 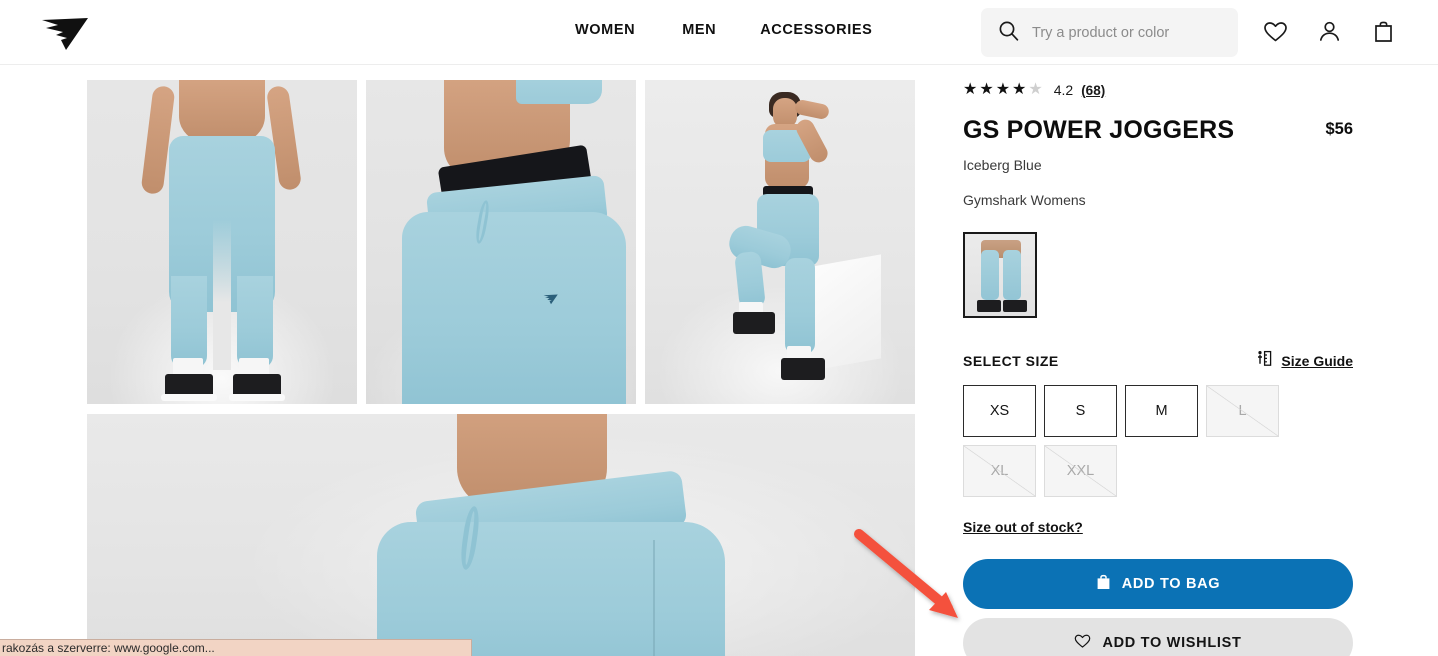 I want to click on star-icon-3: ★, so click(x=1003, y=89).